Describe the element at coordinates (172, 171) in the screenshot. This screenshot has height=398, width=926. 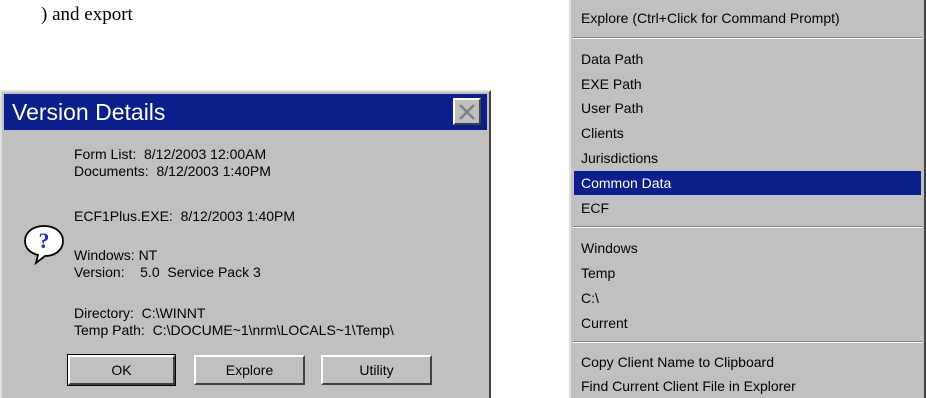
I see `documents-text: Documents: 8/12/2003 1:40PM` at that location.